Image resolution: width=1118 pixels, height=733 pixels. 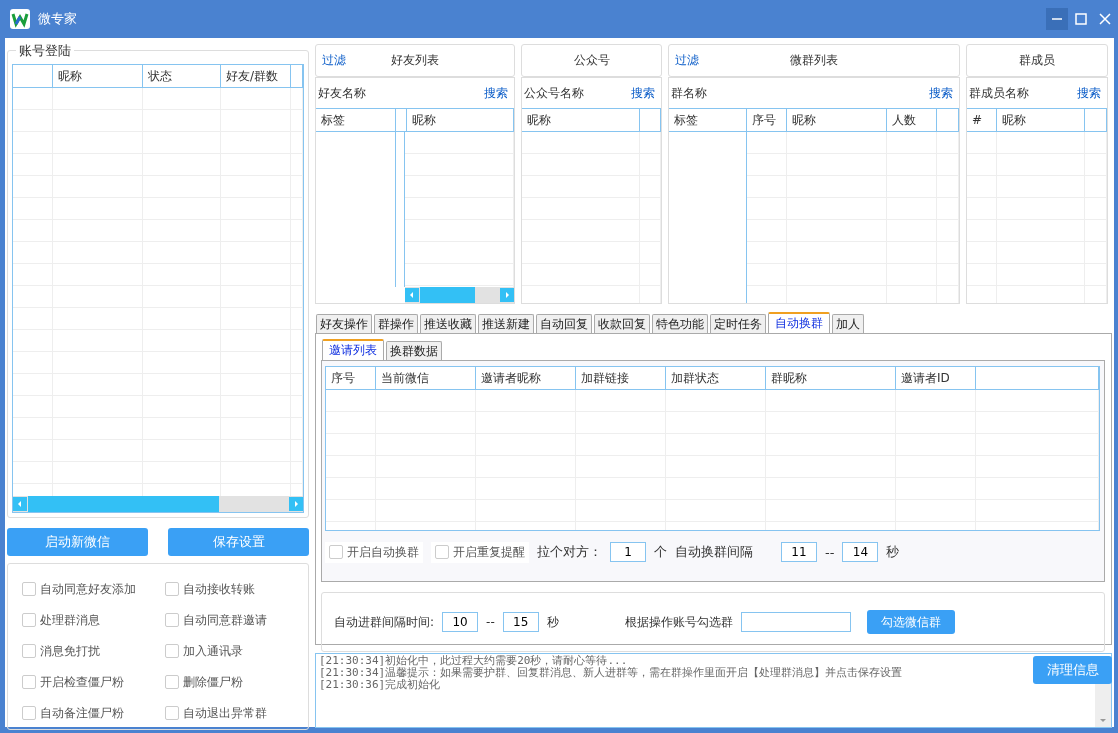 What do you see at coordinates (380, 685) in the screenshot?
I see `log-line: [21:30:36]完成初始化` at bounding box center [380, 685].